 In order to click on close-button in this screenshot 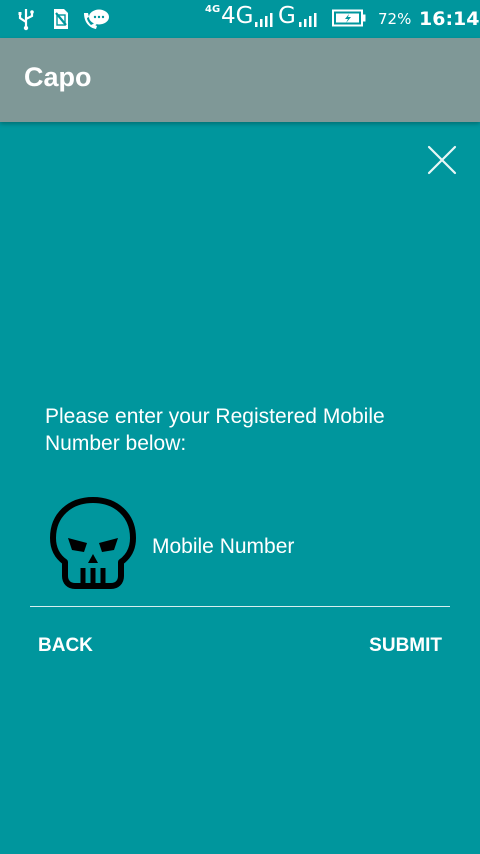, I will do `click(442, 160)`.